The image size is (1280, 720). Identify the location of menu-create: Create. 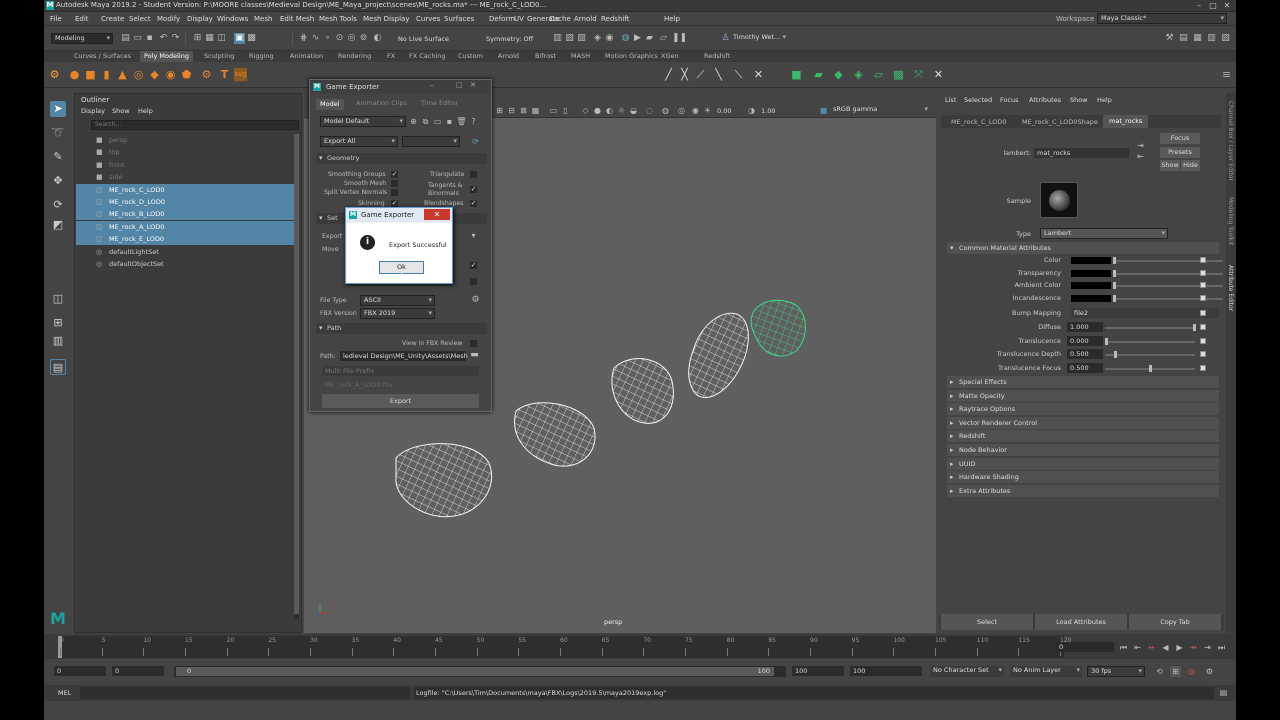
(112, 19).